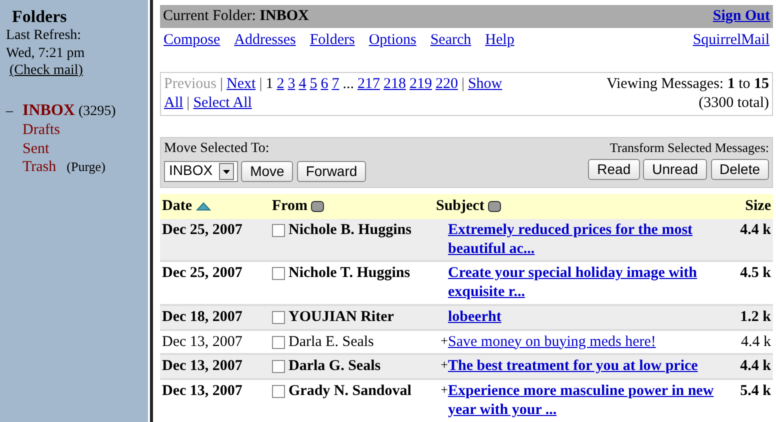  Describe the element at coordinates (755, 391) in the screenshot. I see `size-cell: 5.4 k` at that location.